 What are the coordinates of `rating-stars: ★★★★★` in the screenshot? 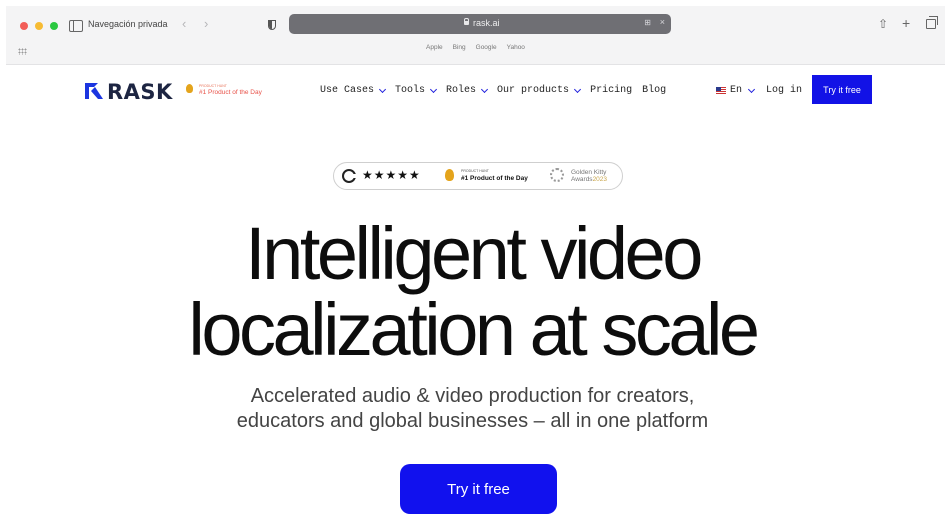 It's located at (391, 175).